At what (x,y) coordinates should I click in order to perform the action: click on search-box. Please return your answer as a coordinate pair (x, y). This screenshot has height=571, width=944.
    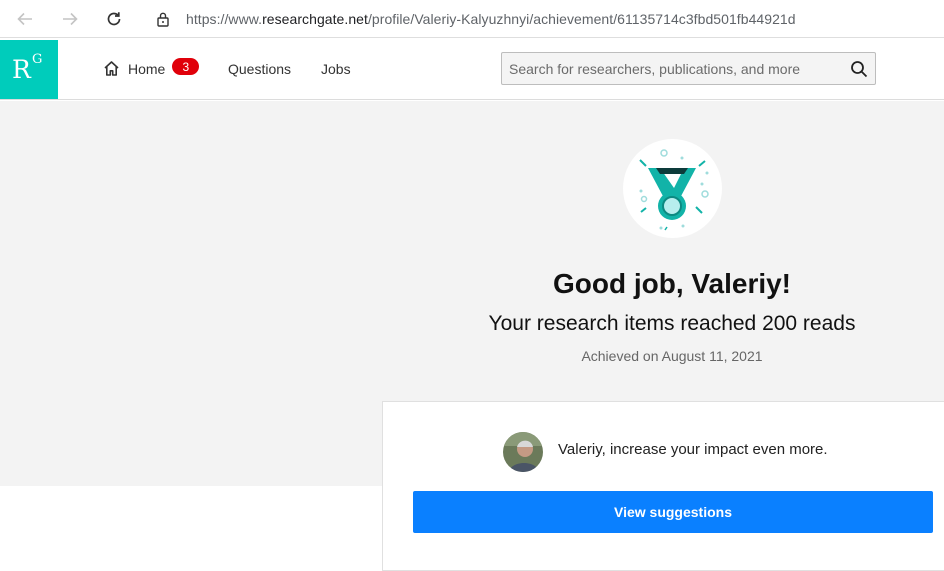
    Looking at the image, I should click on (688, 68).